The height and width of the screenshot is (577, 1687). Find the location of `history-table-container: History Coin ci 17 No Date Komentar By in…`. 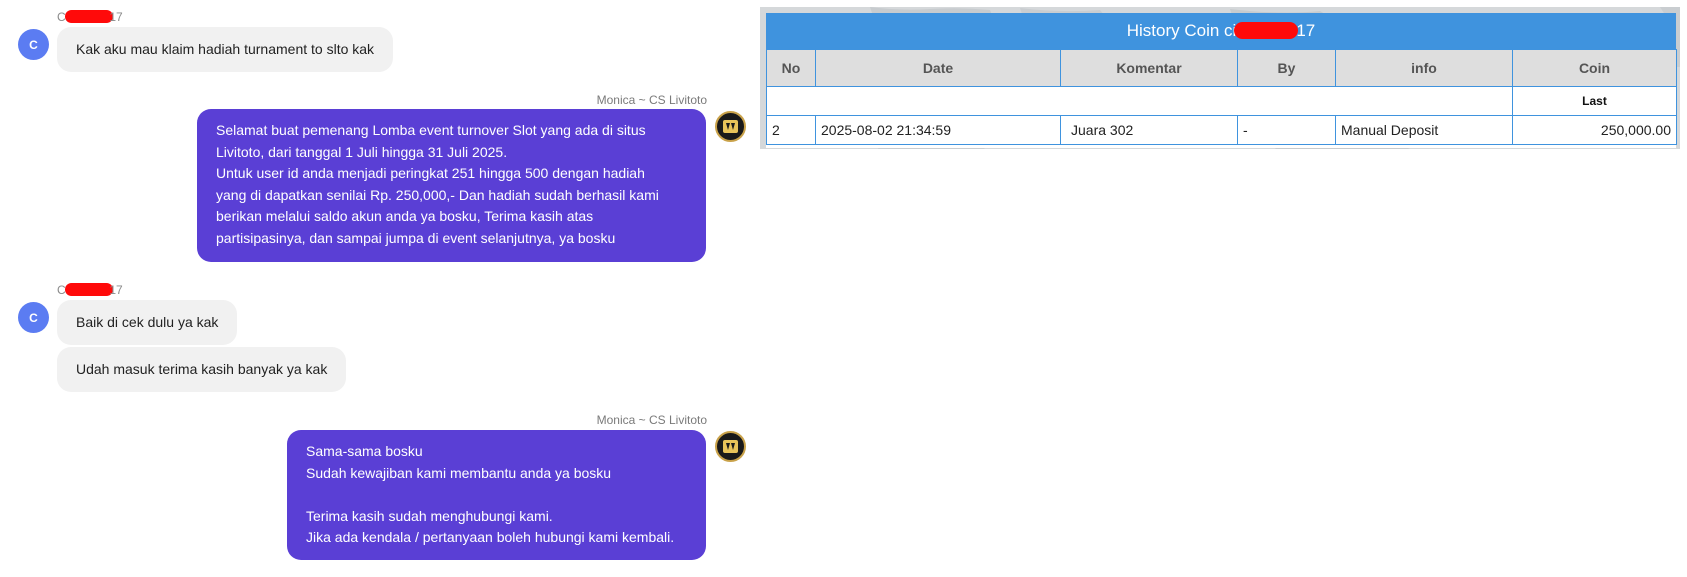

history-table-container: History Coin ci 17 No Date Komentar By in… is located at coordinates (1221, 80).